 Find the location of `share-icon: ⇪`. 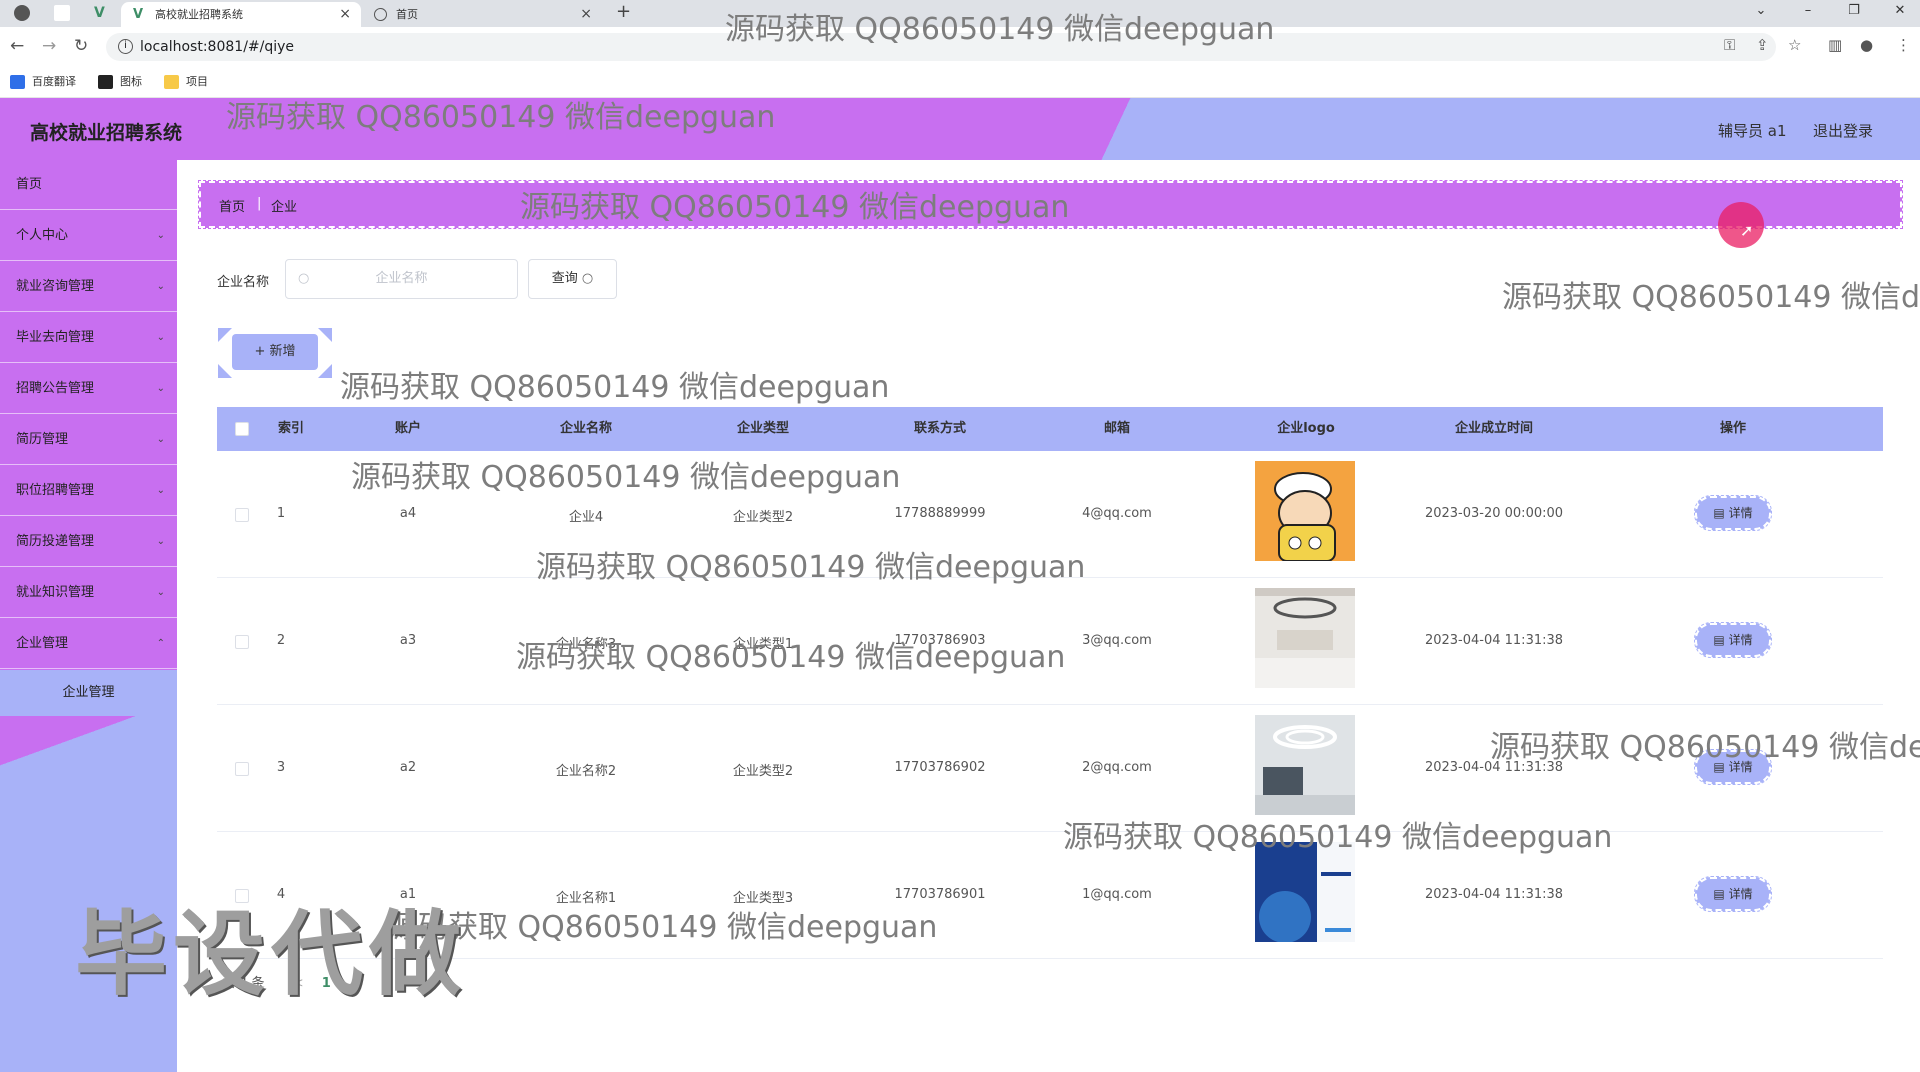

share-icon: ⇪ is located at coordinates (1762, 45).